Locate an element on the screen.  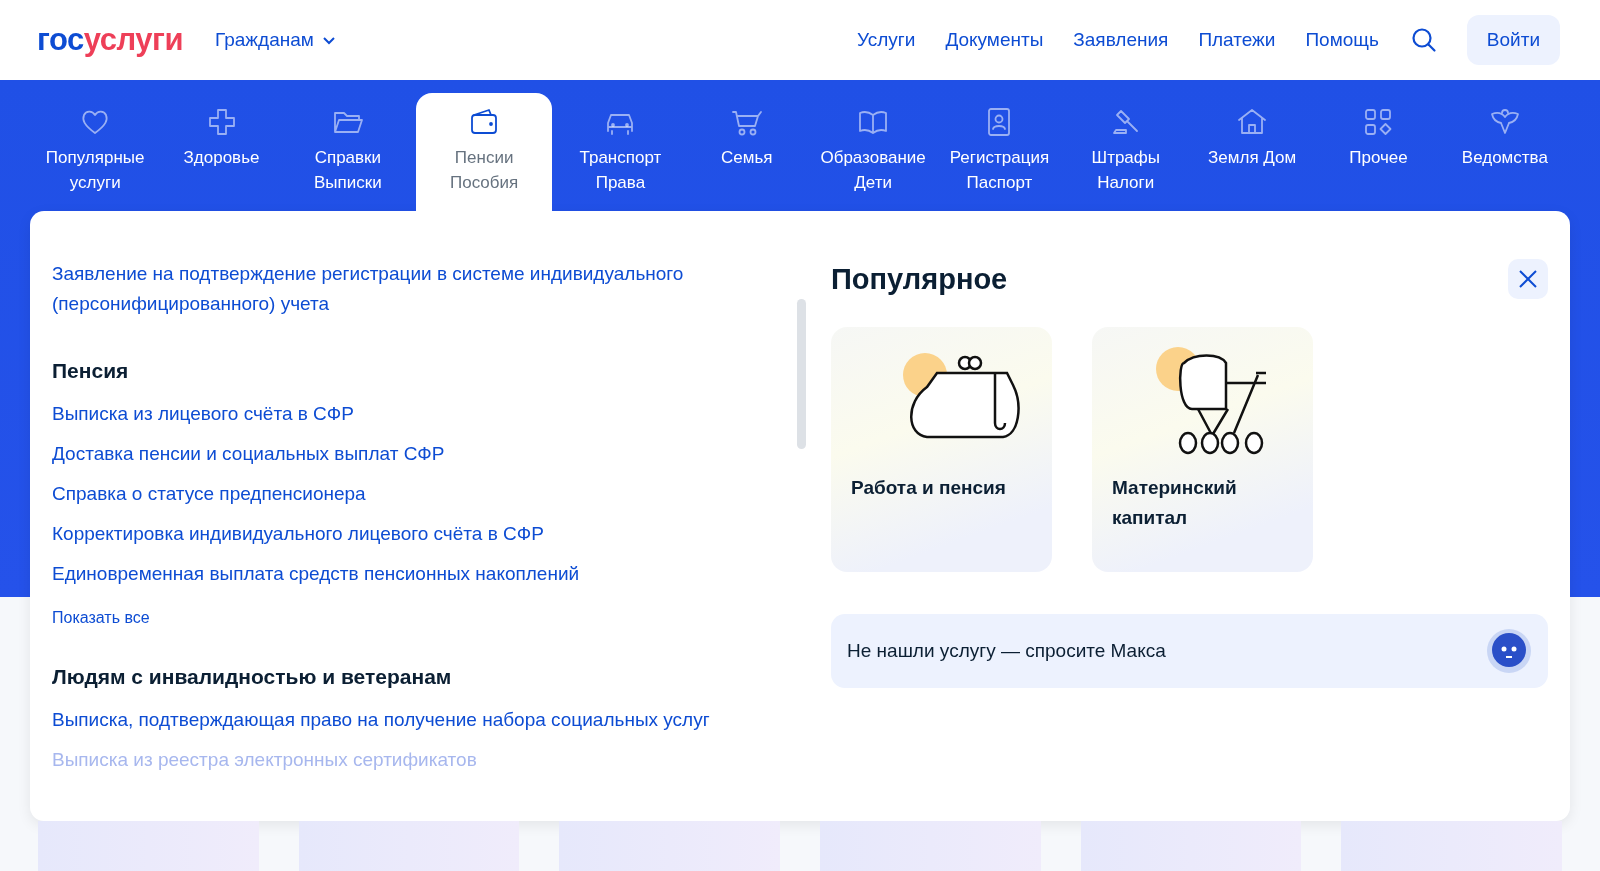
login-button: Войти is located at coordinates (1513, 40).